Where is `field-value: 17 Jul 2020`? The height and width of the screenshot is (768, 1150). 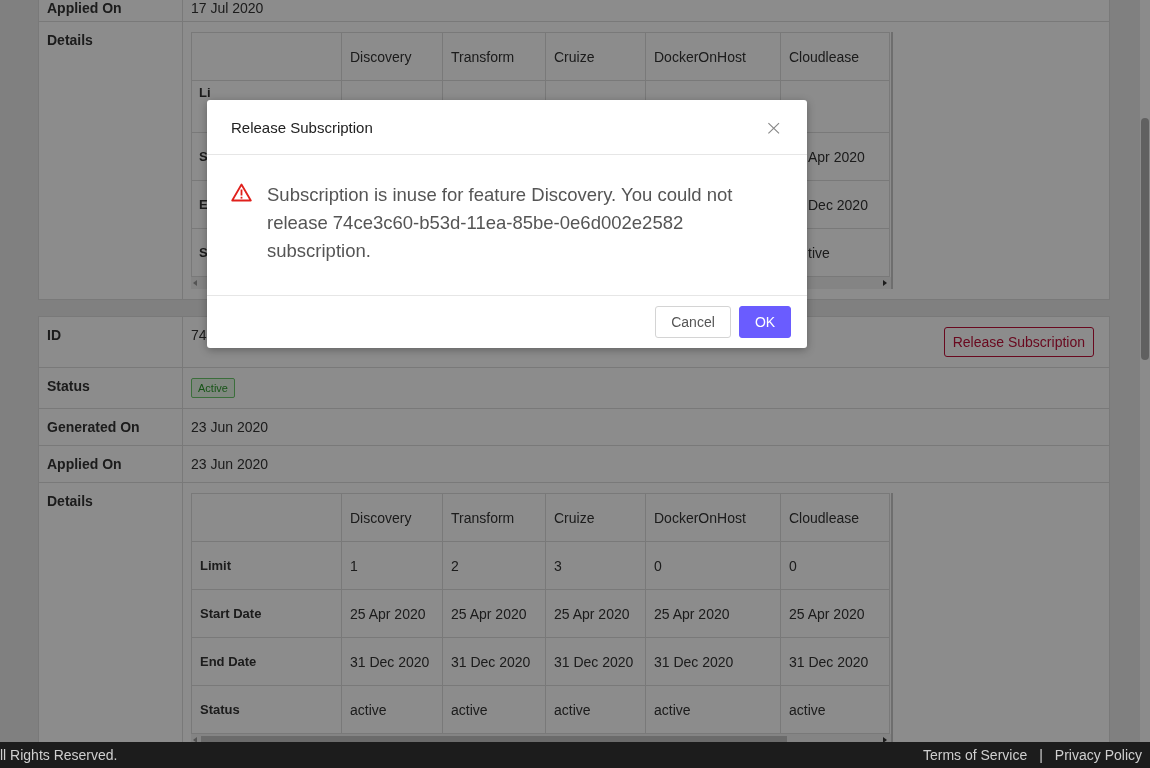
field-value: 17 Jul 2020 is located at coordinates (227, 8).